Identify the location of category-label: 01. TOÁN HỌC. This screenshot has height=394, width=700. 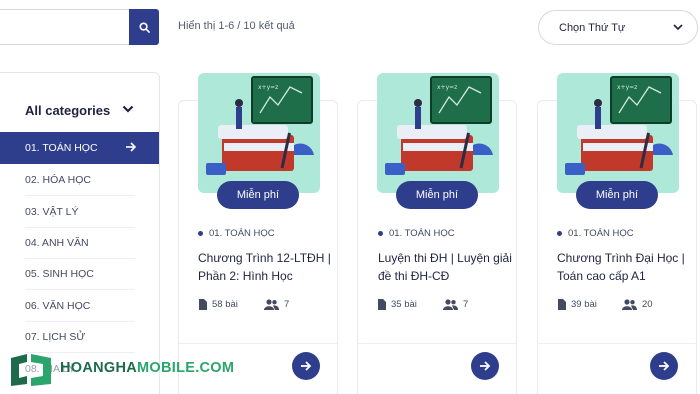
(61, 148).